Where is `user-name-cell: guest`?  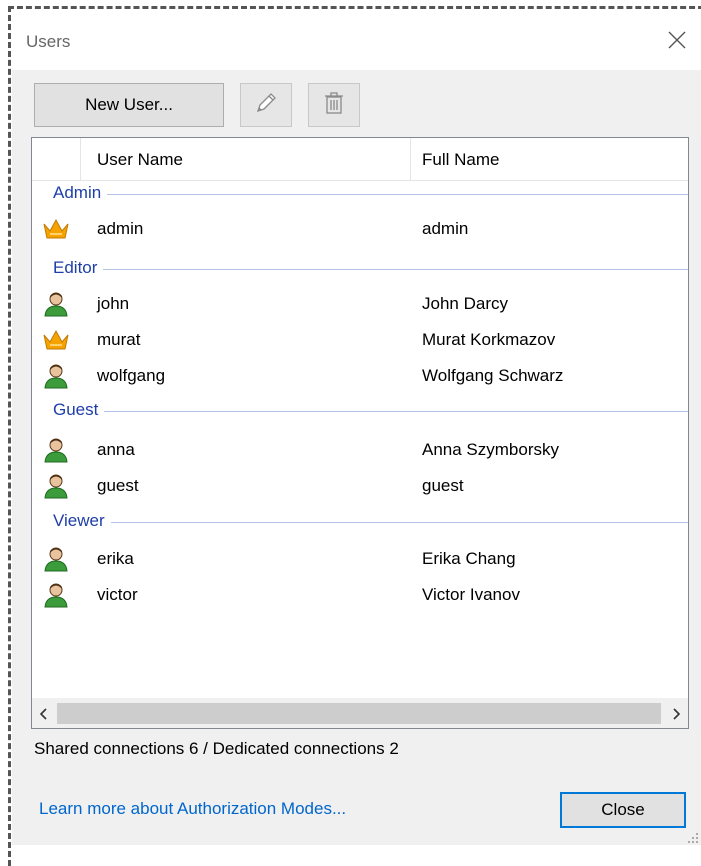 user-name-cell: guest is located at coordinates (118, 485).